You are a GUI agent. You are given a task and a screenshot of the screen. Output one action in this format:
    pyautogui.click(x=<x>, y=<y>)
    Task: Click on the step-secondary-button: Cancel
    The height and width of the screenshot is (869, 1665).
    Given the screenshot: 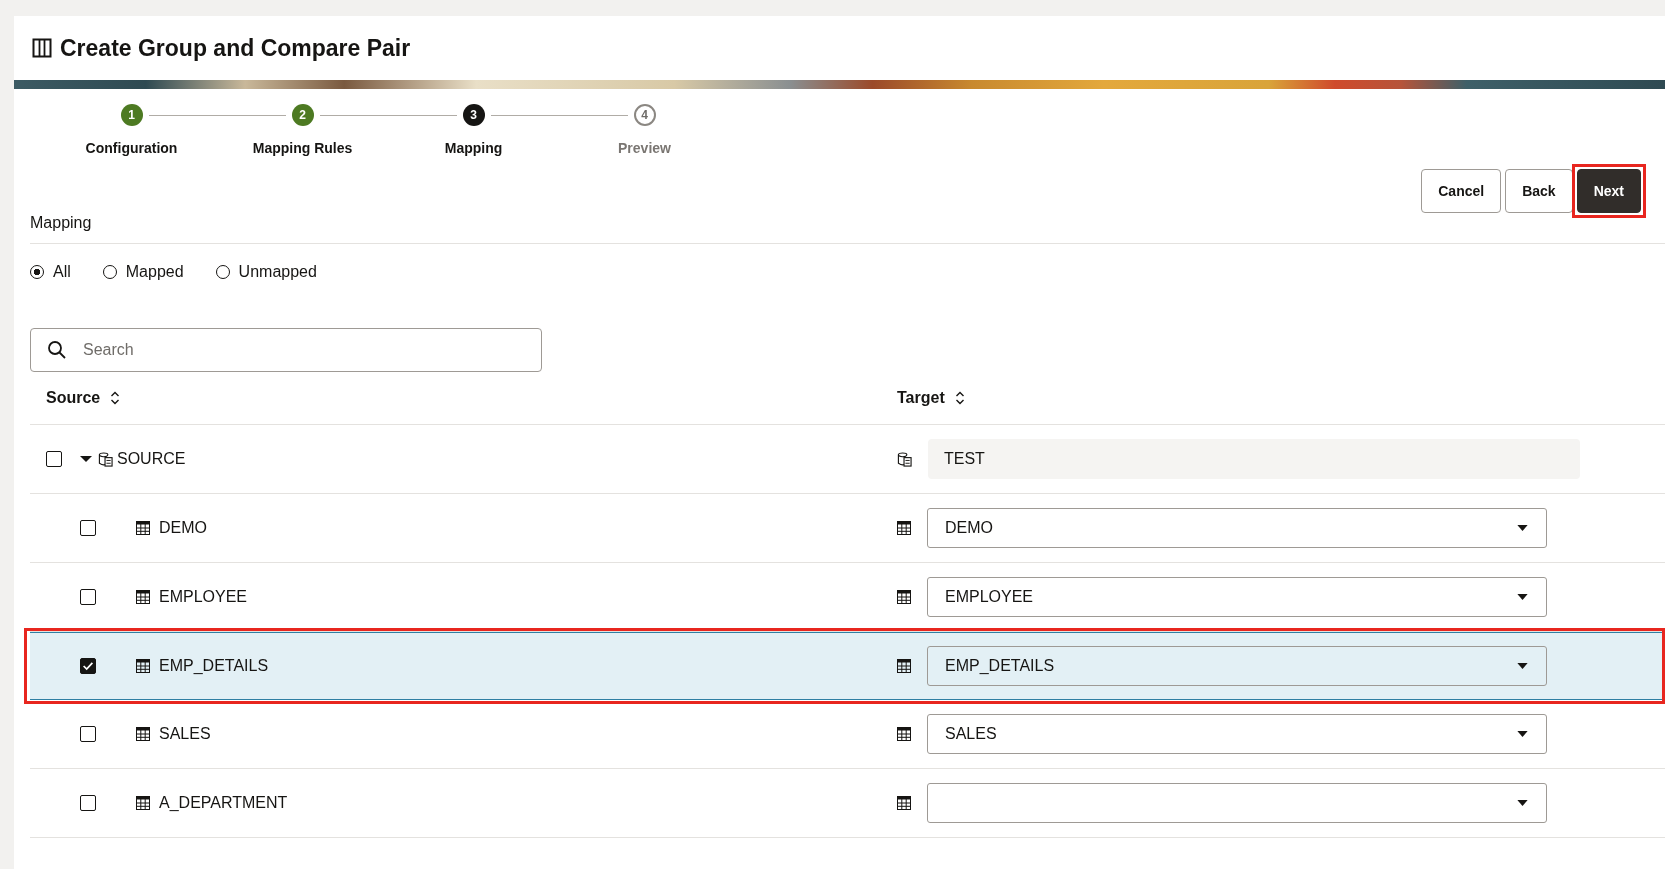 What is the action you would take?
    pyautogui.click(x=1461, y=191)
    